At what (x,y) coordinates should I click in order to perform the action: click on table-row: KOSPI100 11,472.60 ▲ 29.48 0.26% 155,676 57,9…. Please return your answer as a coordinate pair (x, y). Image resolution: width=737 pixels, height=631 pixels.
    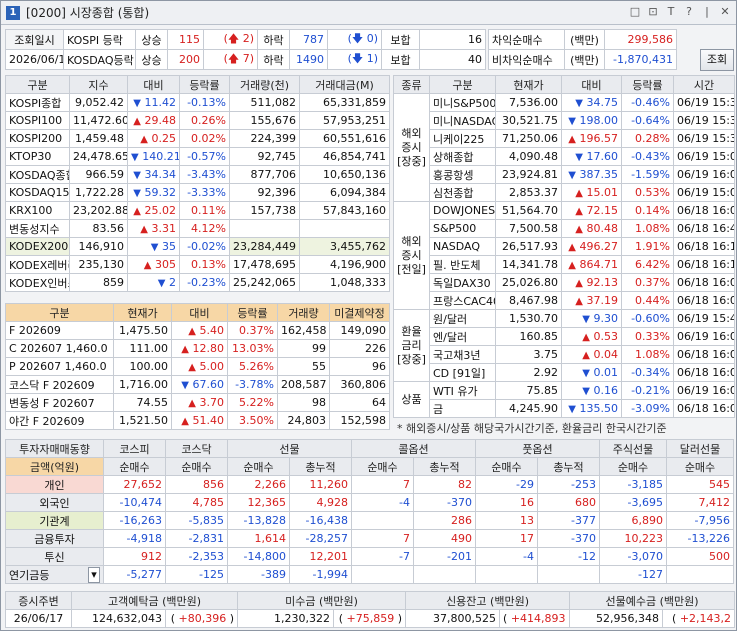
    Looking at the image, I should click on (197, 120).